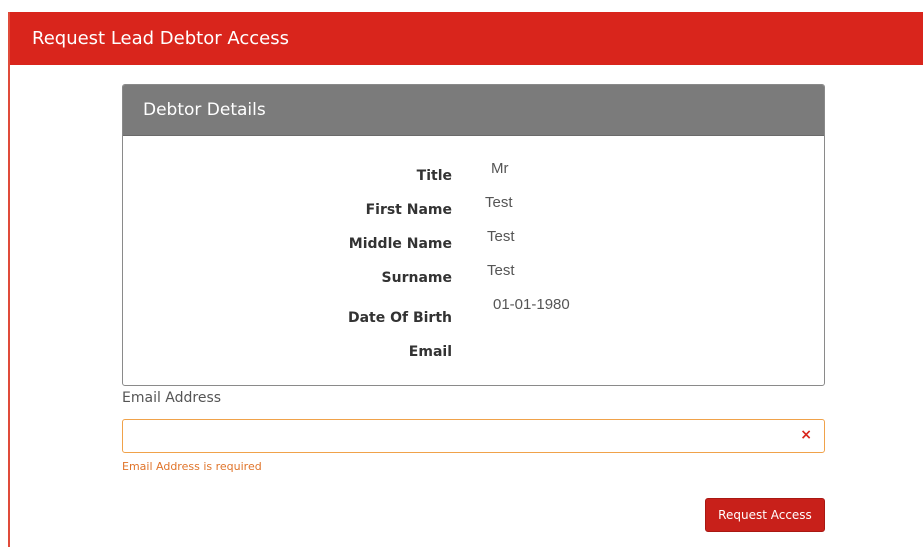 This screenshot has height=547, width=923. What do you see at coordinates (434, 176) in the screenshot?
I see `detail-label: Title` at bounding box center [434, 176].